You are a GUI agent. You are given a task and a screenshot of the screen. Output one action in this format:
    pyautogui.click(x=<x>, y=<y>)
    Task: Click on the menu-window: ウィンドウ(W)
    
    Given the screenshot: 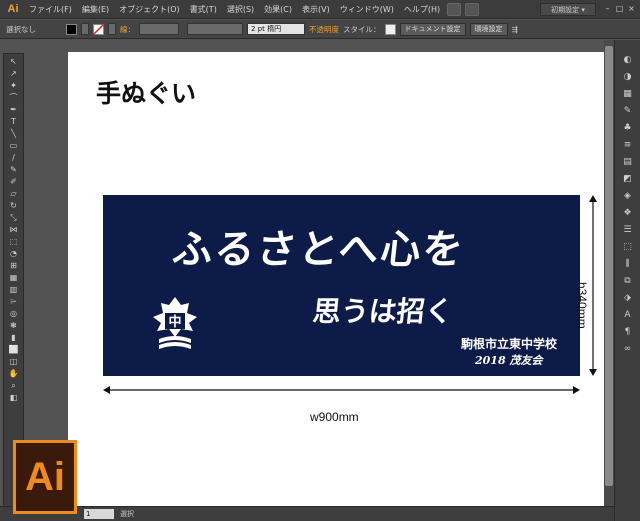 What is the action you would take?
    pyautogui.click(x=367, y=9)
    